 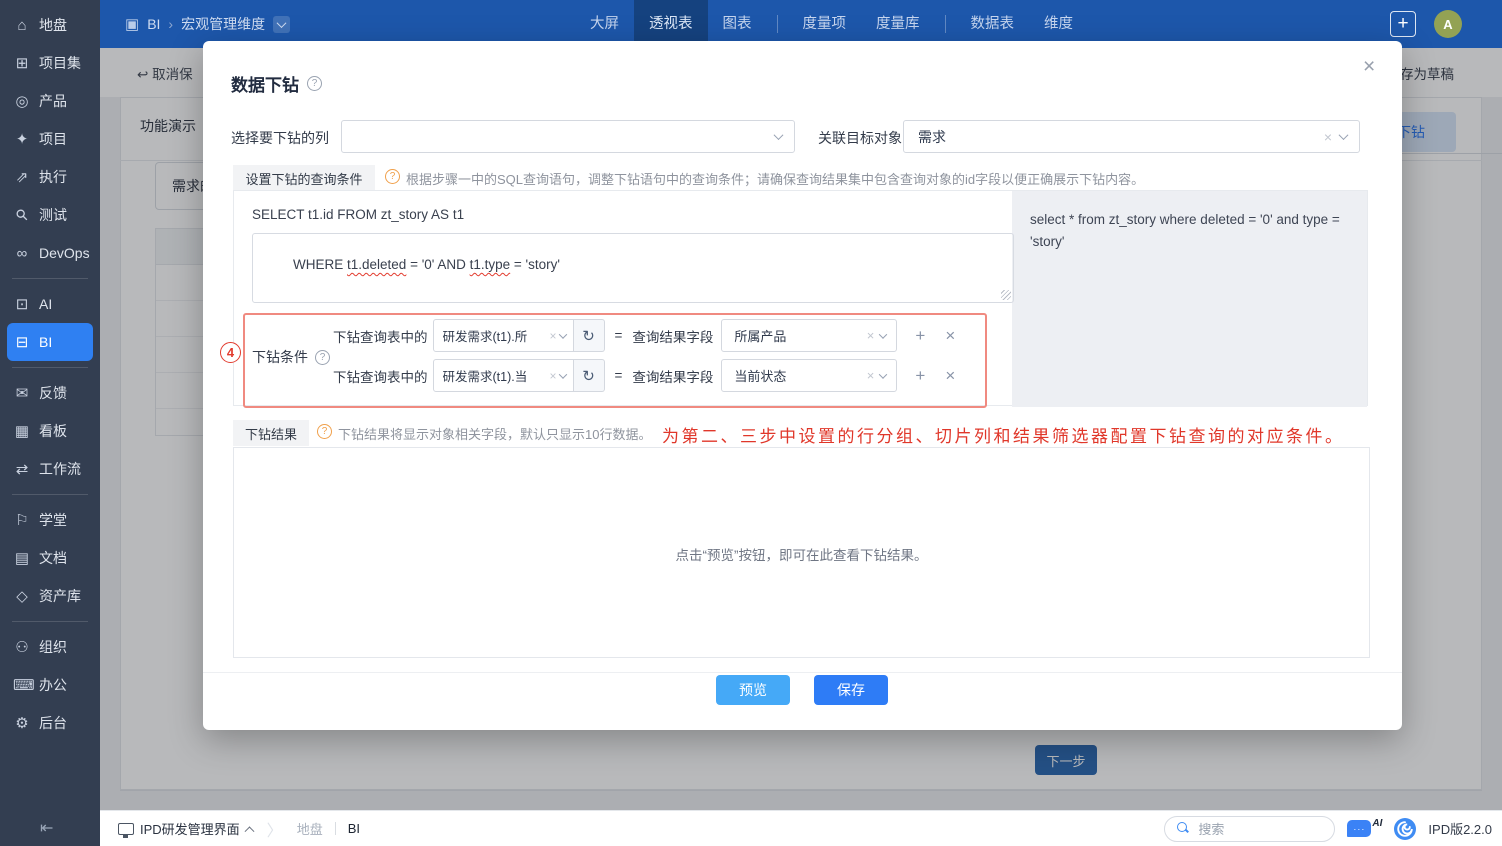 What do you see at coordinates (50, 685) in the screenshot?
I see `sidebar-item-office: ⌨ 办公` at bounding box center [50, 685].